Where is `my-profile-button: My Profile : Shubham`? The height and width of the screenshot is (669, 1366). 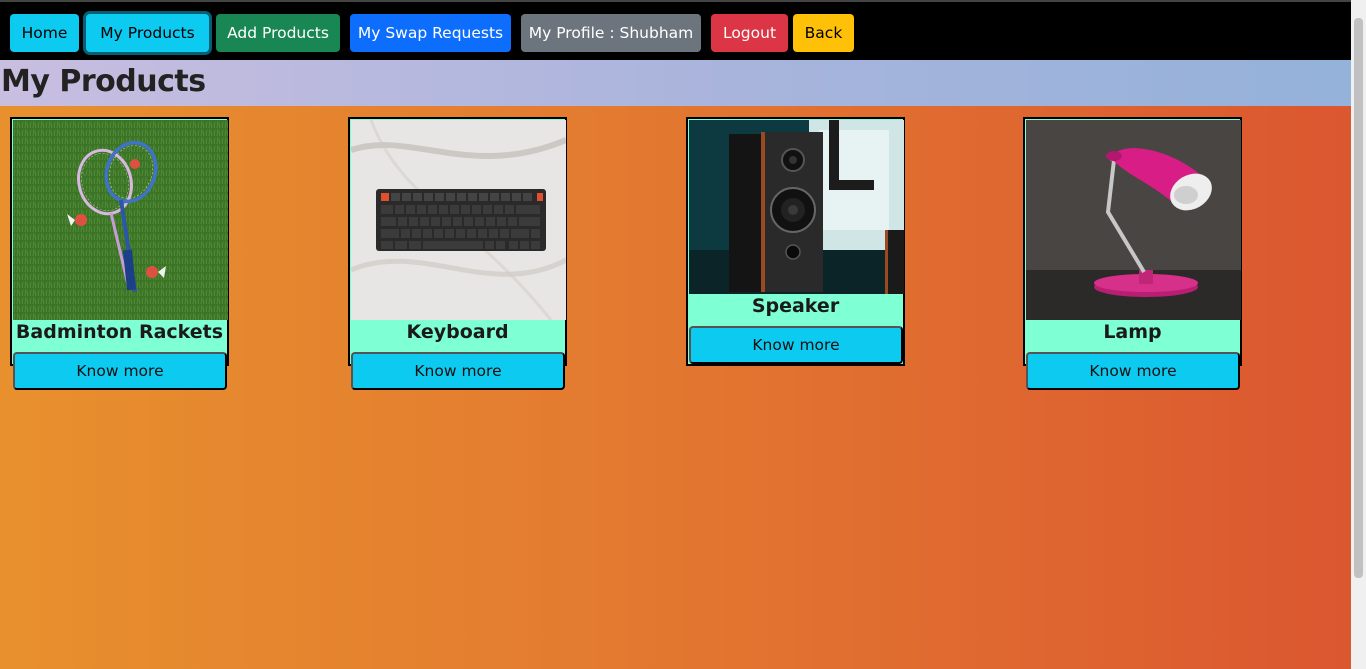
my-profile-button: My Profile : Shubham is located at coordinates (611, 33).